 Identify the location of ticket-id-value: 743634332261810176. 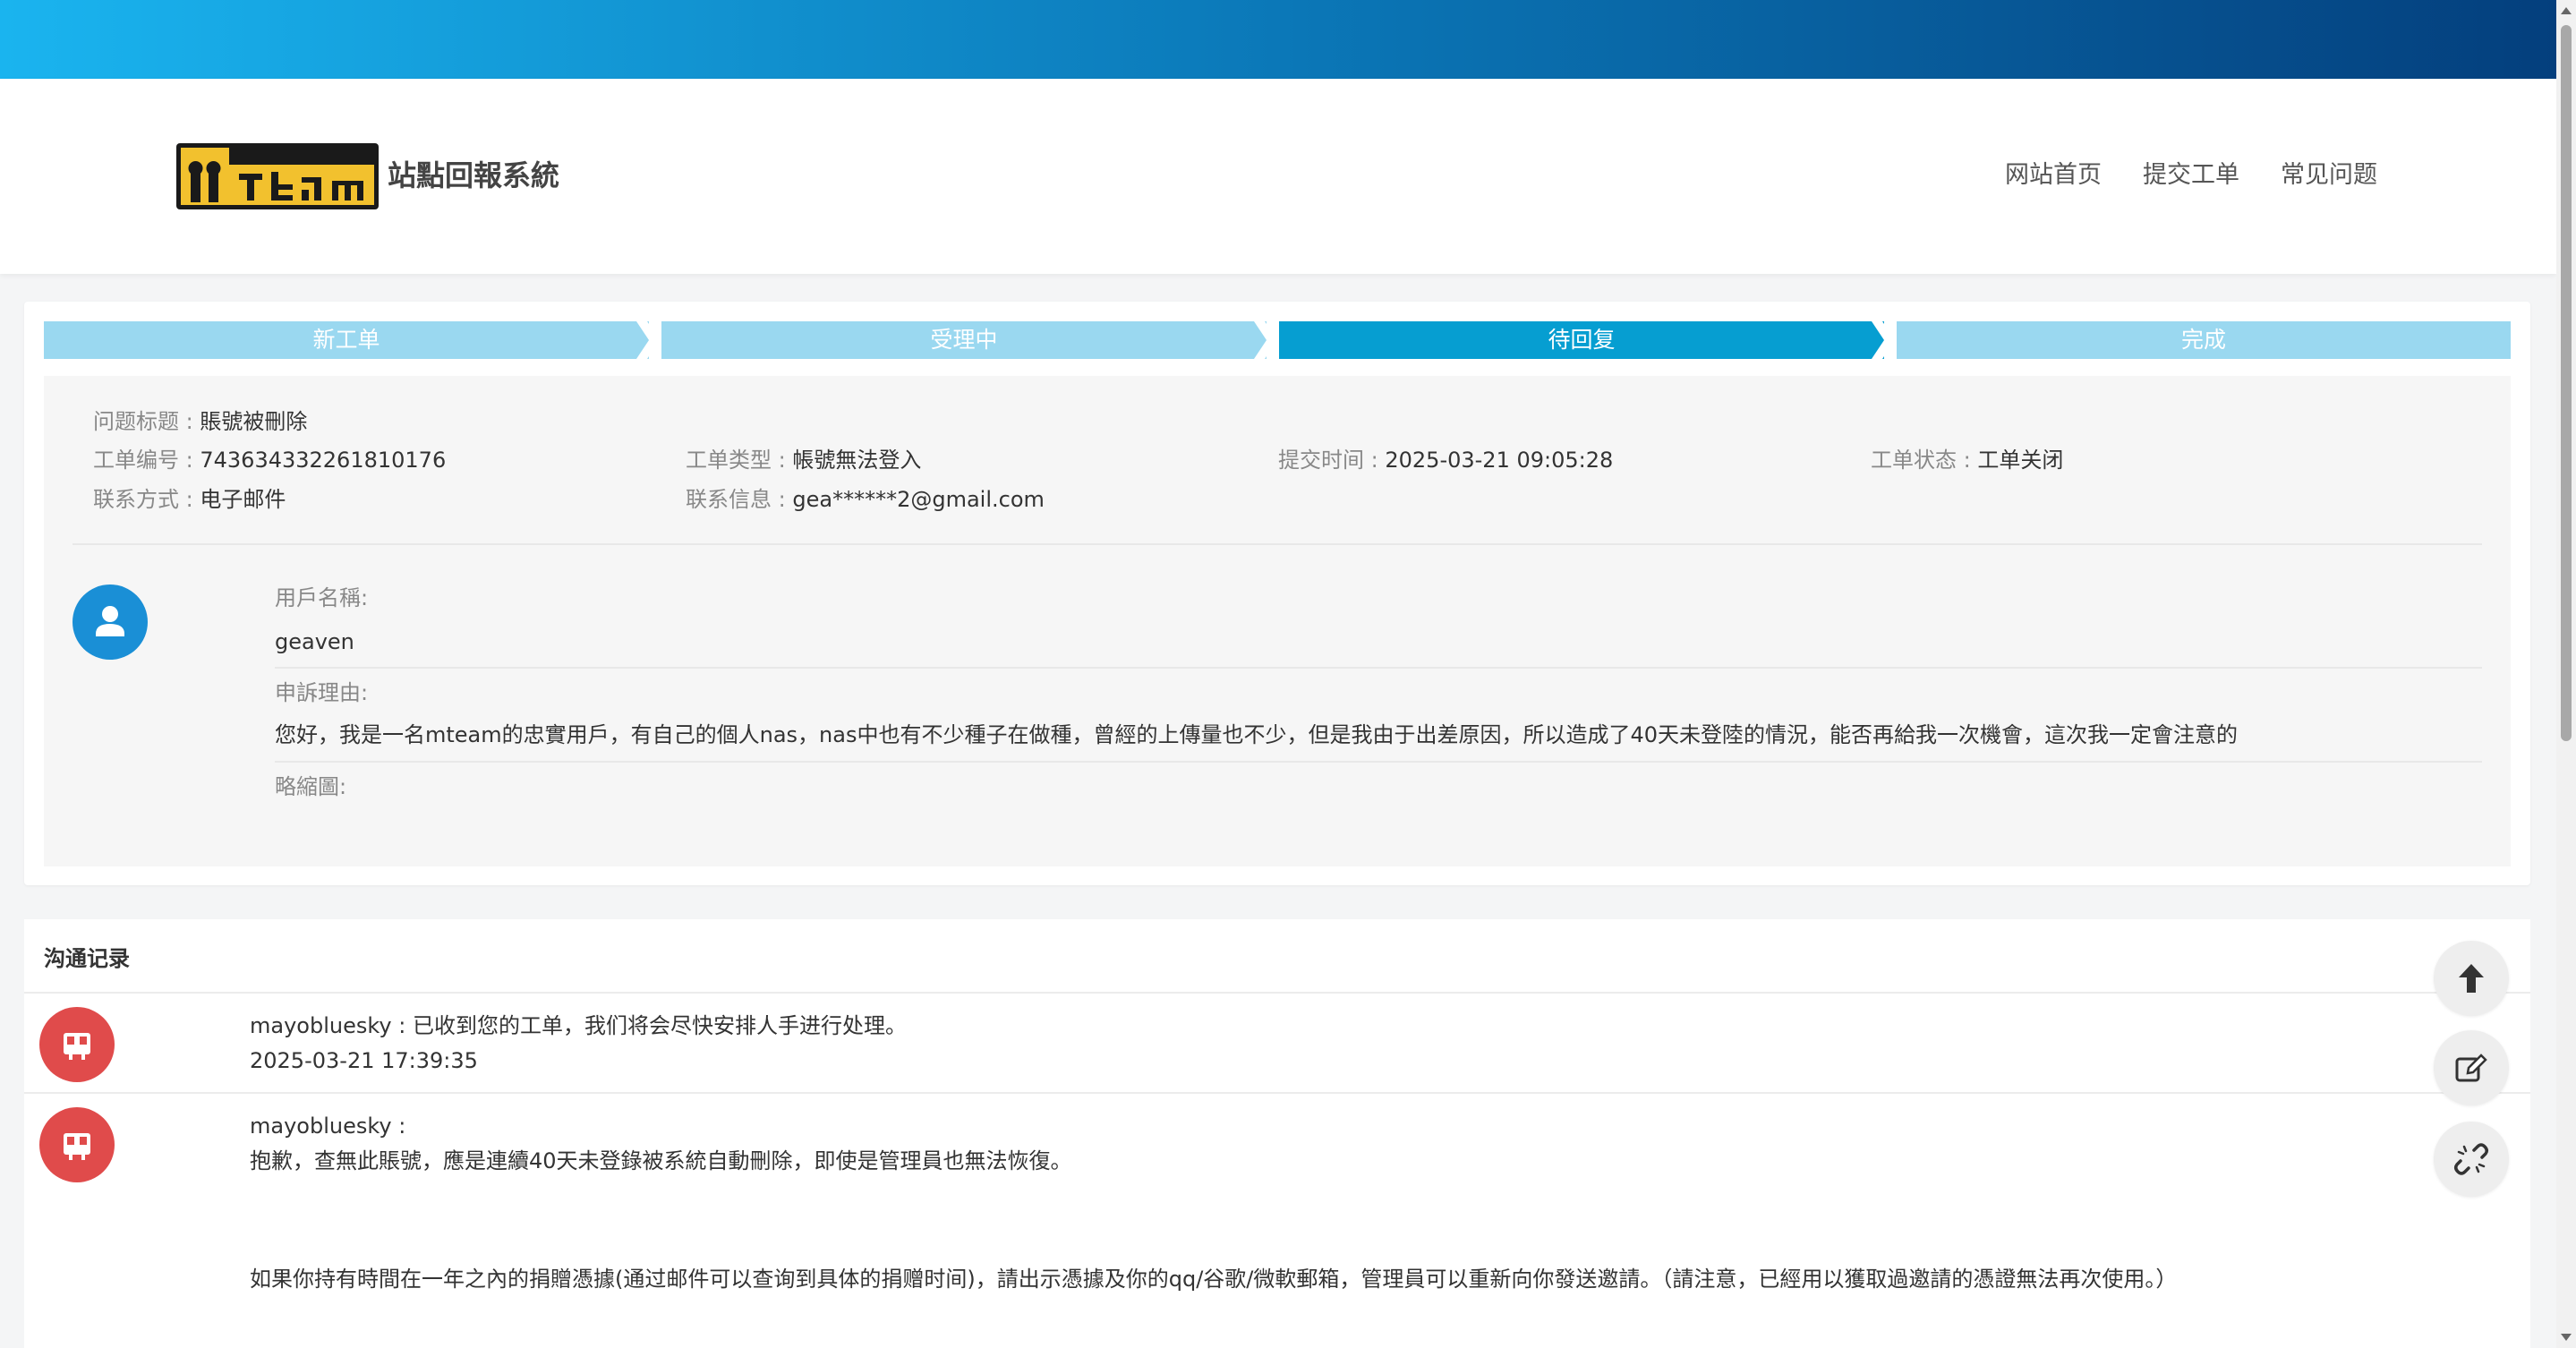
(323, 460).